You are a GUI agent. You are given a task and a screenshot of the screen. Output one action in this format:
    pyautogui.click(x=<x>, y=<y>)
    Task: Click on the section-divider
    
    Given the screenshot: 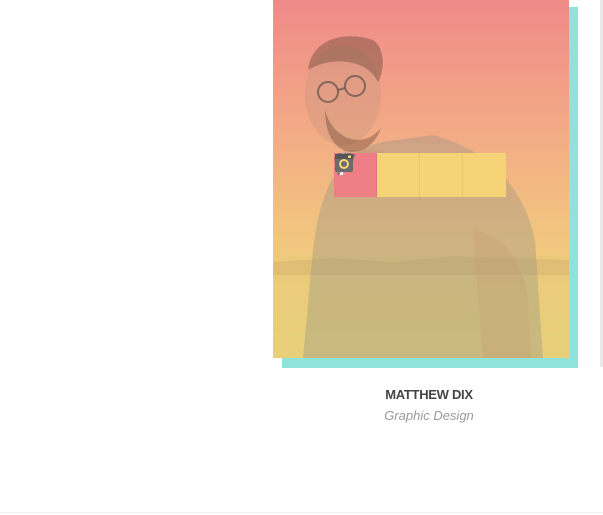 What is the action you would take?
    pyautogui.click(x=301, y=512)
    